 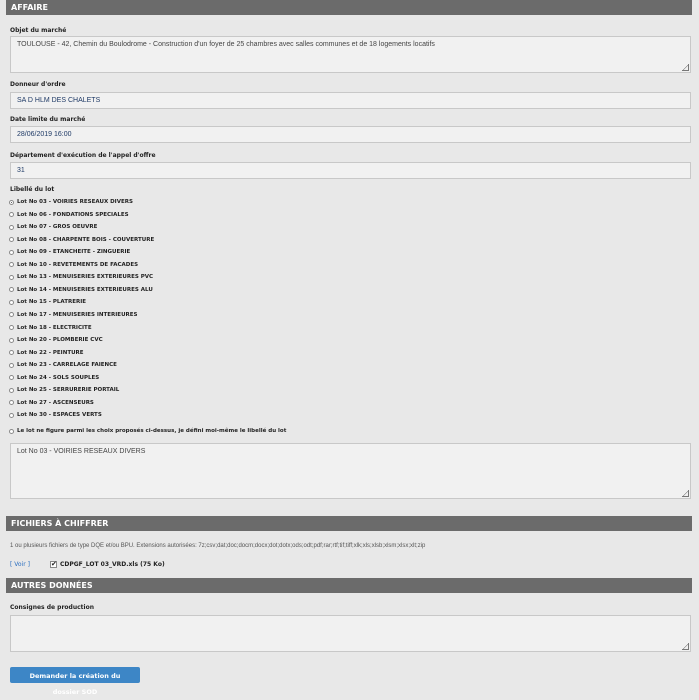 I want to click on consignes-textarea, so click(x=350, y=633).